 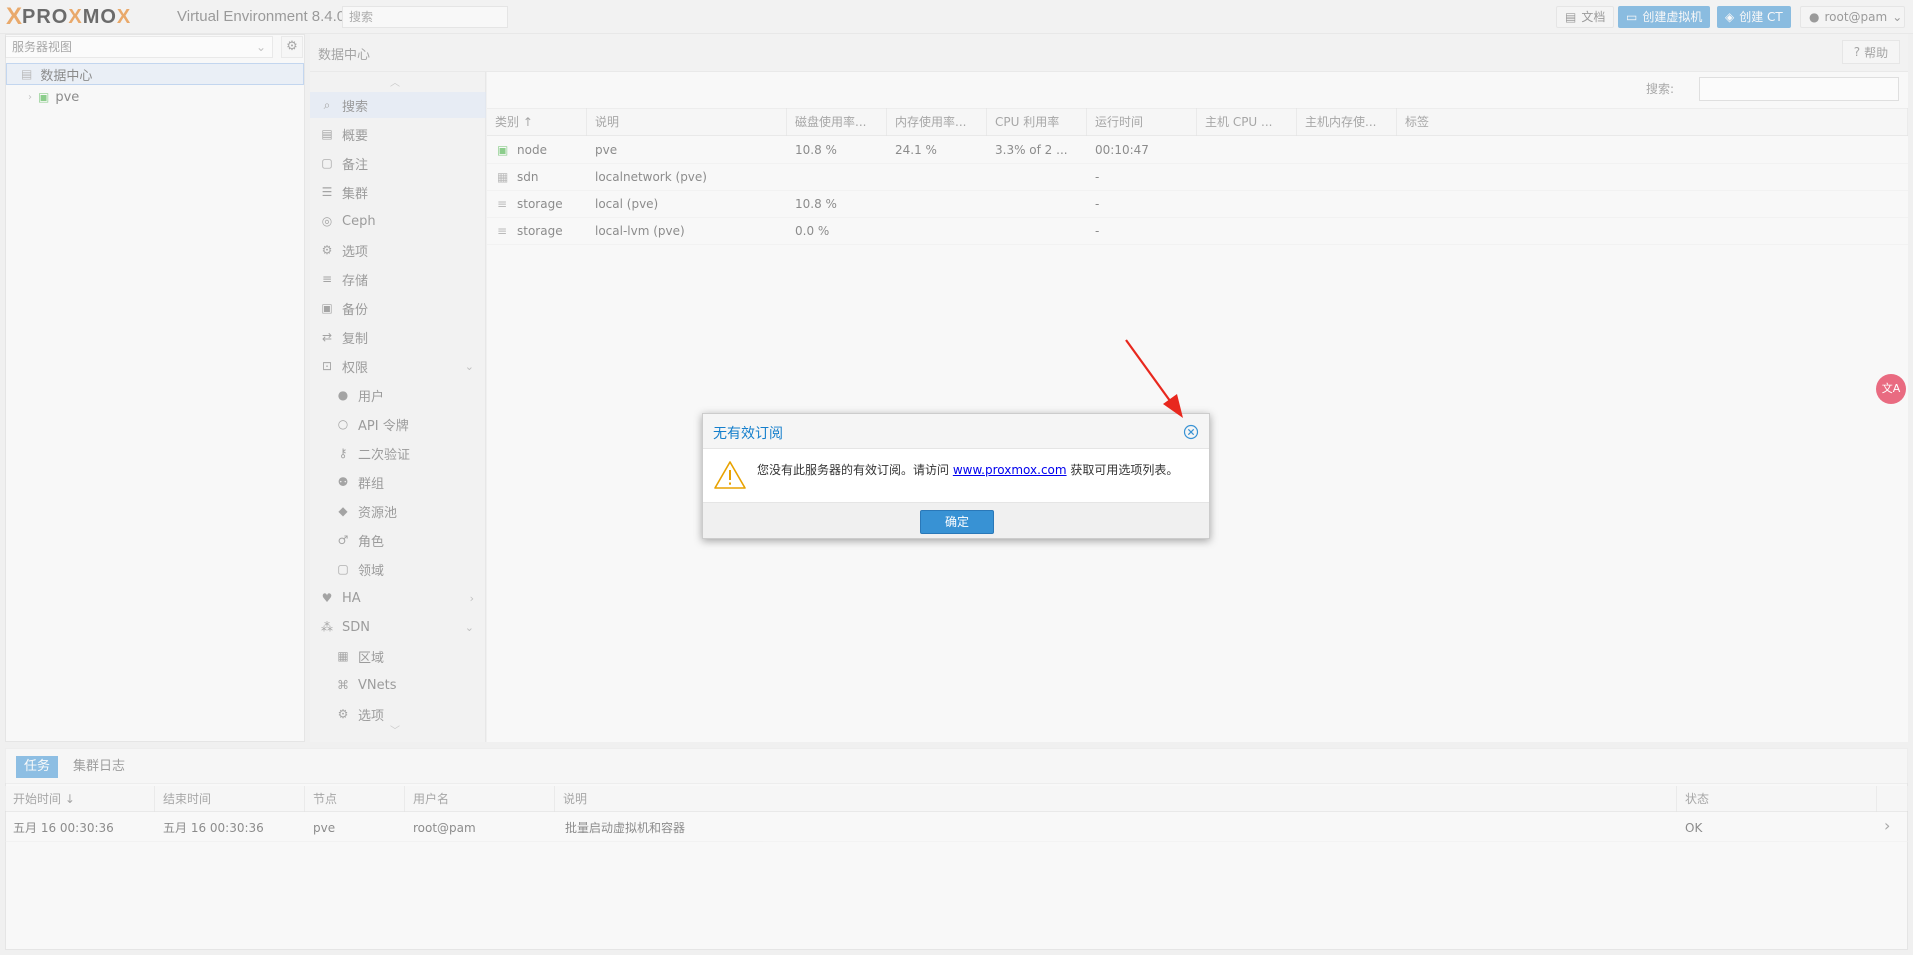 I want to click on nav-item-label: 领域, so click(x=371, y=571).